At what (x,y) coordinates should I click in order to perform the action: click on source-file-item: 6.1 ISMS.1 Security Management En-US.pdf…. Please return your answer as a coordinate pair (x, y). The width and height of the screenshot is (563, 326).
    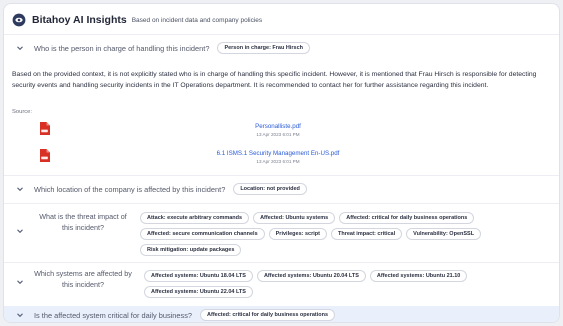
    Looking at the image, I should click on (278, 159).